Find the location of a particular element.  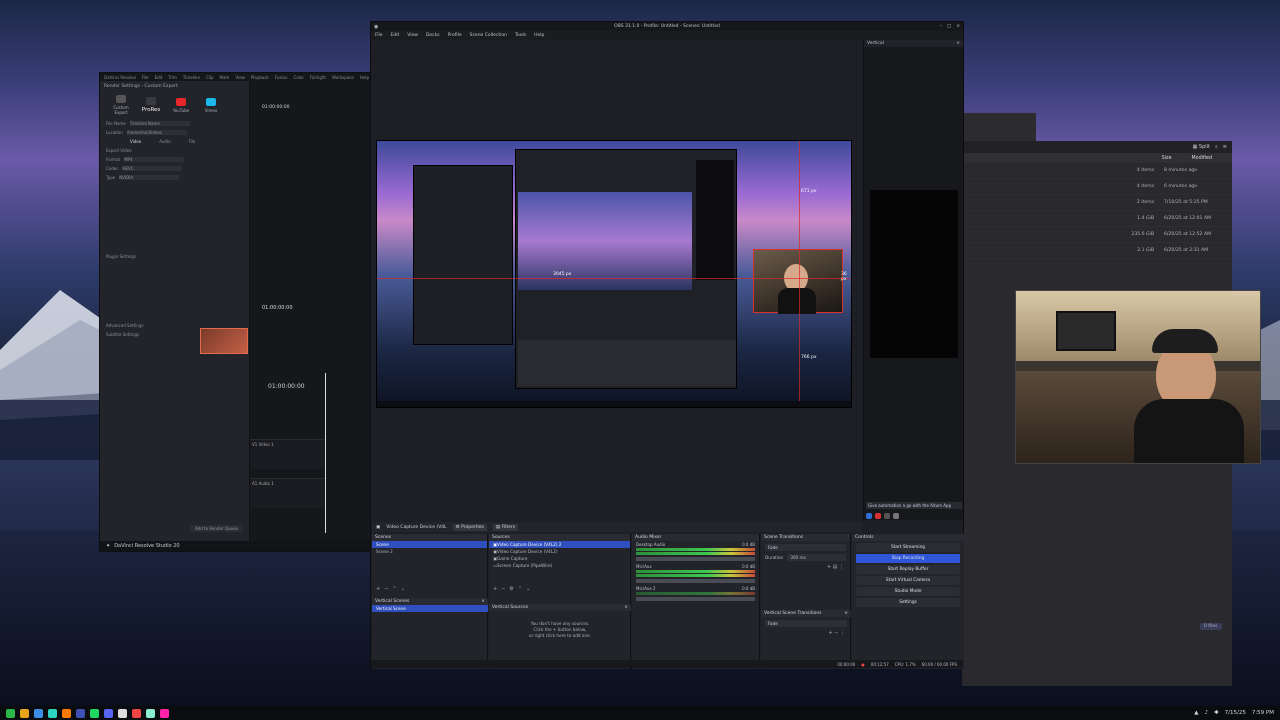

menu-item: Help is located at coordinates (364, 77).